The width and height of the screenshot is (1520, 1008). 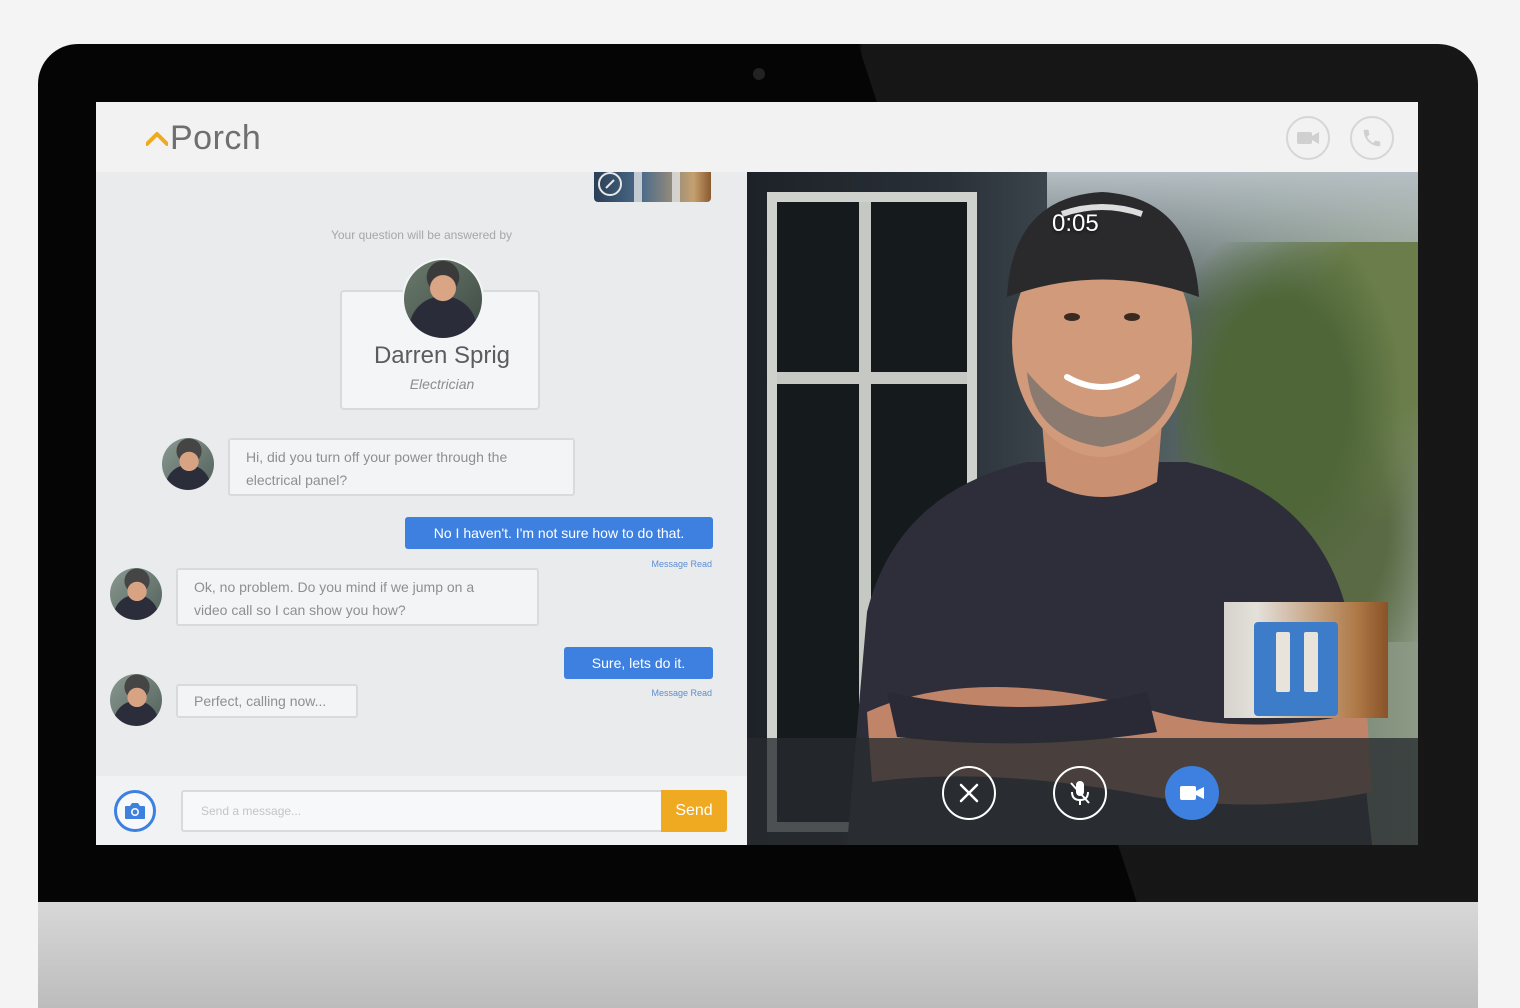 I want to click on toggle-video-button, so click(x=1192, y=793).